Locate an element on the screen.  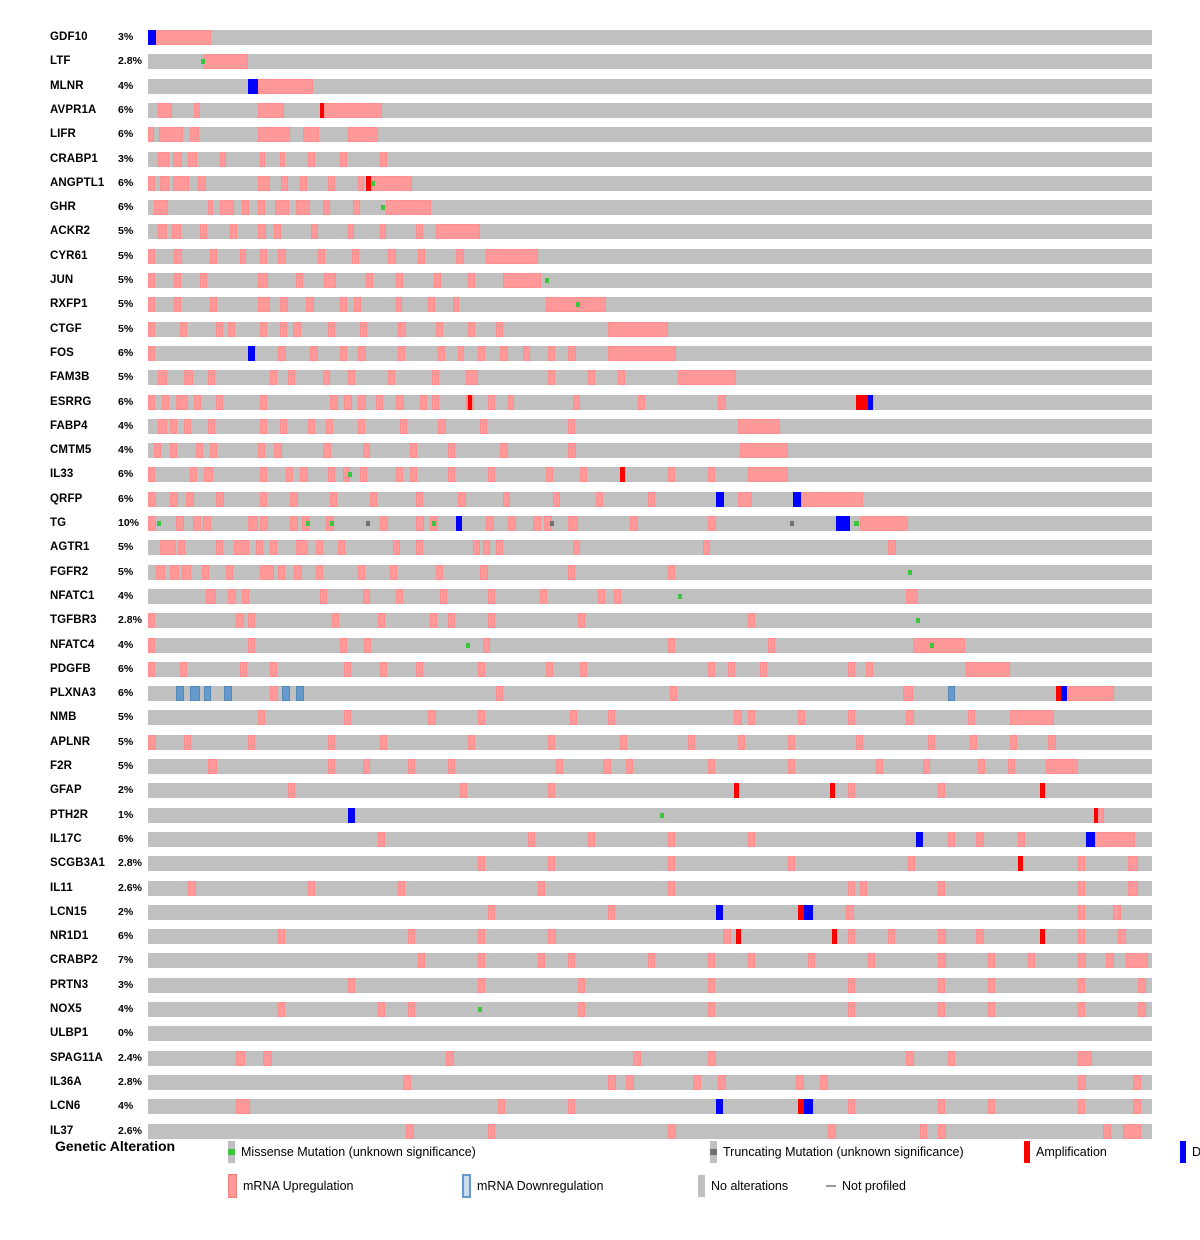
gene-track-row: SPAG11A 2.4% is located at coordinates (600, 1062).